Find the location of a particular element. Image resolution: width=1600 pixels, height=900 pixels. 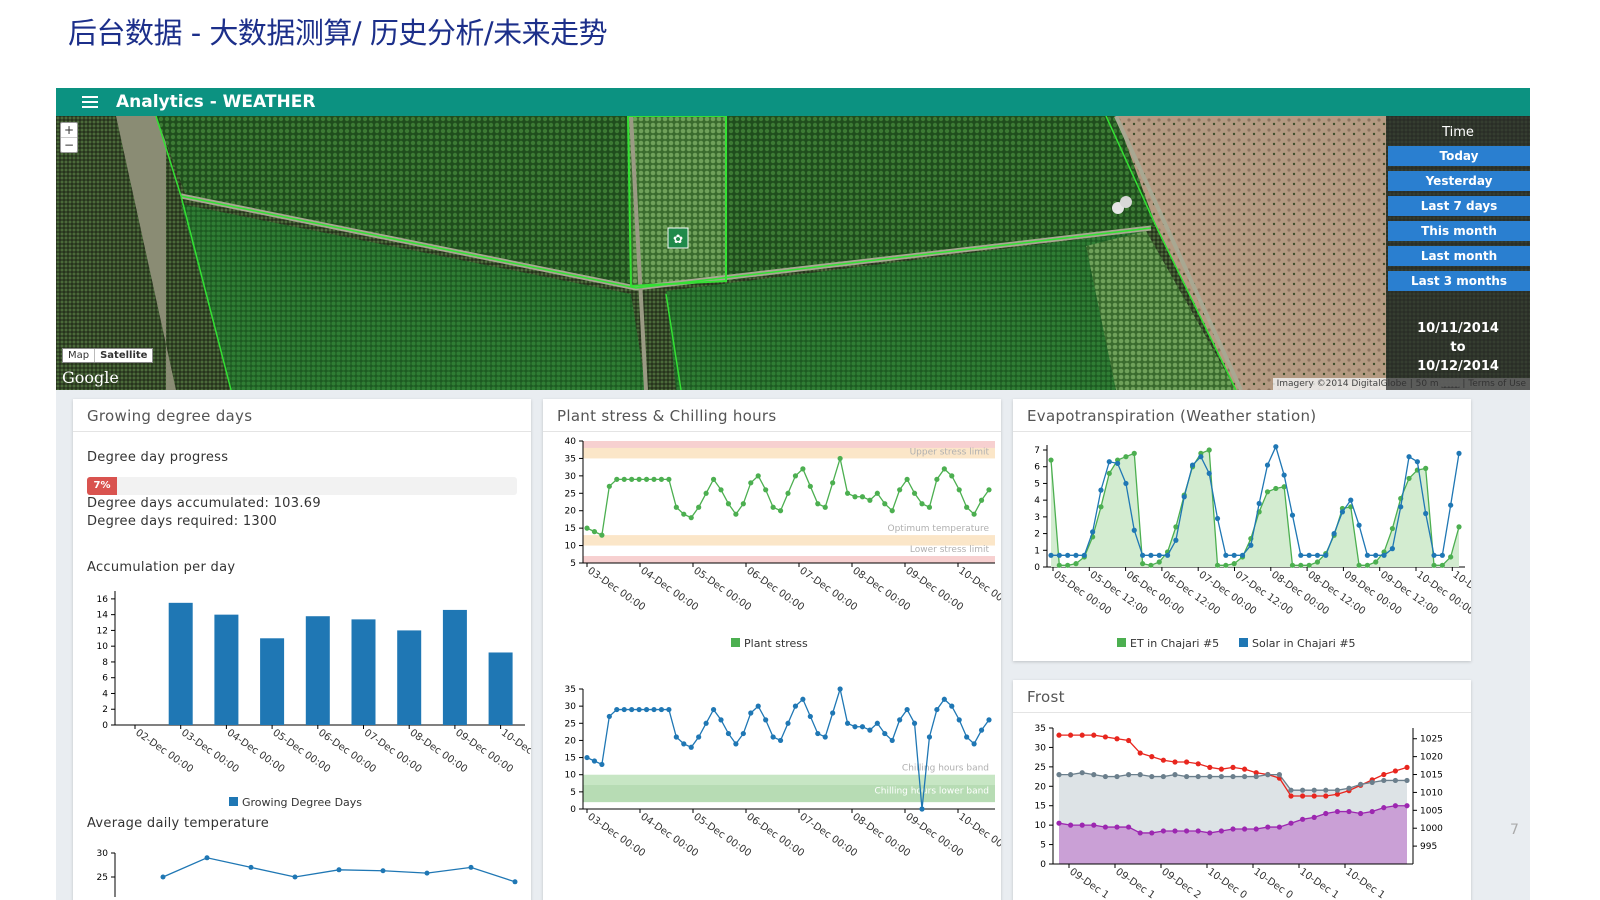

time-heading: Time is located at coordinates (1458, 132).